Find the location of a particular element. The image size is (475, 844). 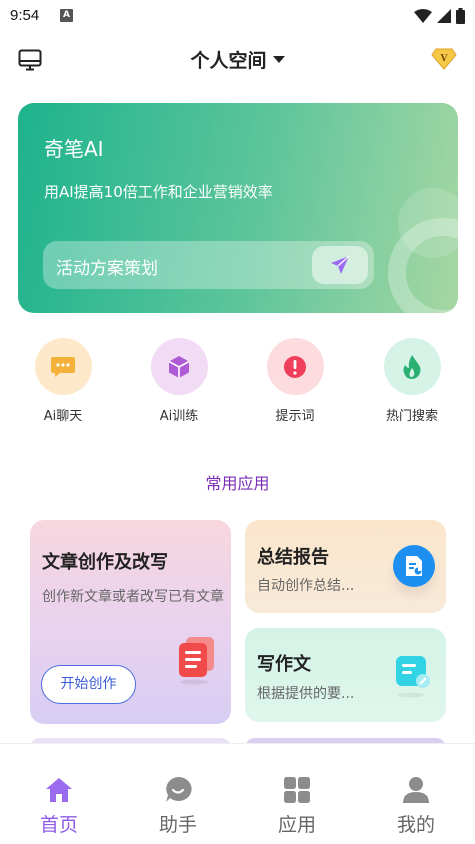

tab-home: 首页 is located at coordinates (59, 794).